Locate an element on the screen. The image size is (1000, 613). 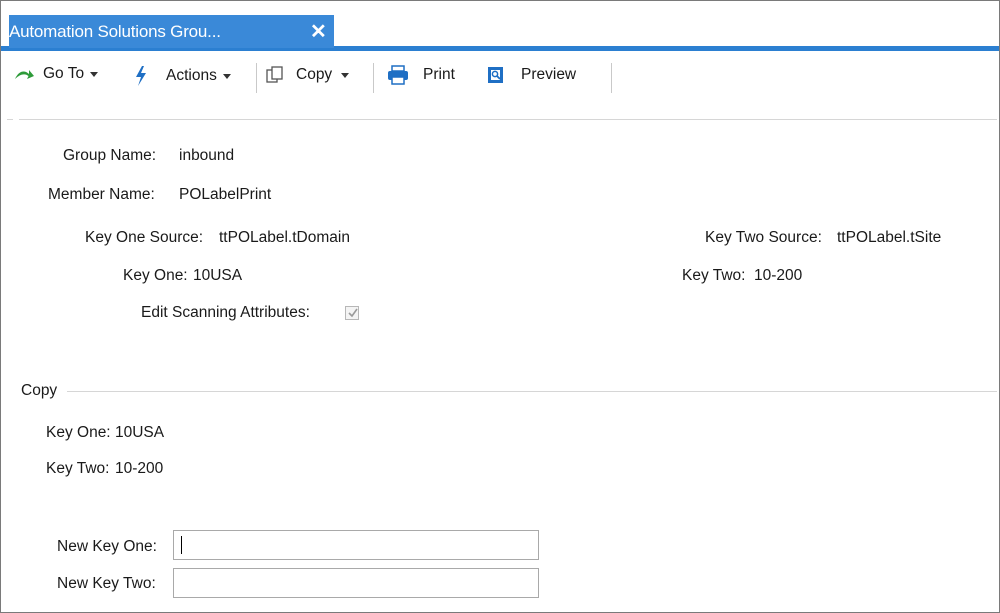
new-key-two-field is located at coordinates (356, 583).